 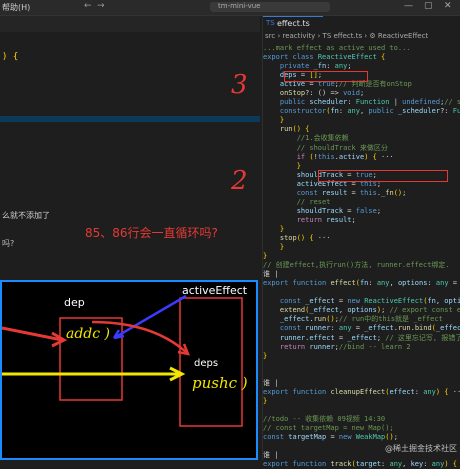 What do you see at coordinates (88, 334) in the screenshot?
I see `add-text: addc )` at bounding box center [88, 334].